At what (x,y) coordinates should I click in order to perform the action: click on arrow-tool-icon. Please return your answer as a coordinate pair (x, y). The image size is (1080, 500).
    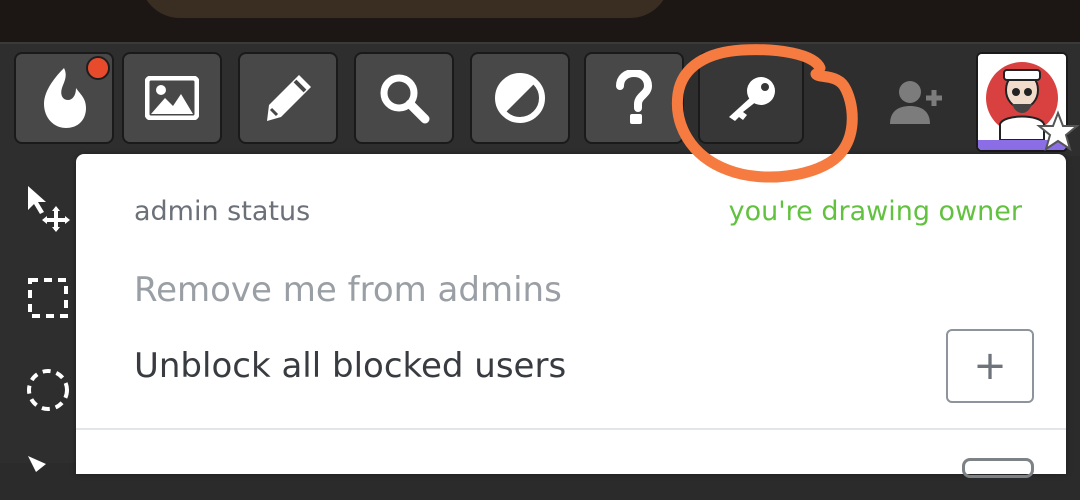
    Looking at the image, I should click on (47, 475).